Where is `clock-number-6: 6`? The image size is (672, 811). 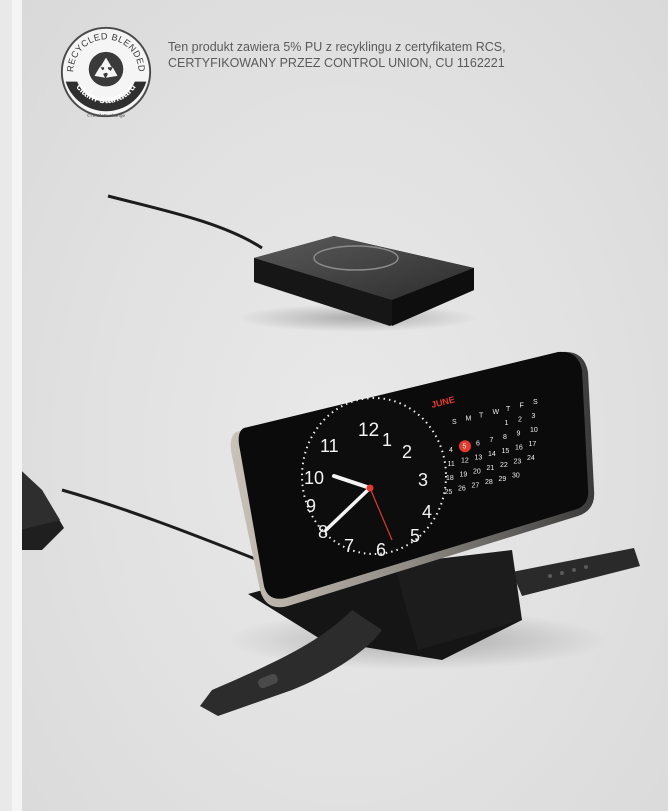 clock-number-6: 6 is located at coordinates (381, 550).